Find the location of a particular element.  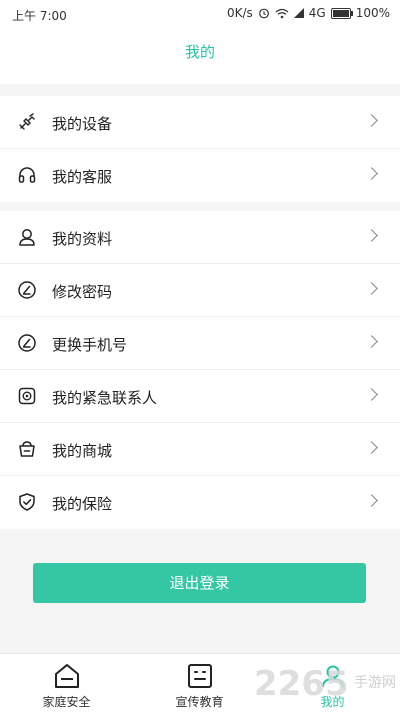

home-icon is located at coordinates (66, 676).